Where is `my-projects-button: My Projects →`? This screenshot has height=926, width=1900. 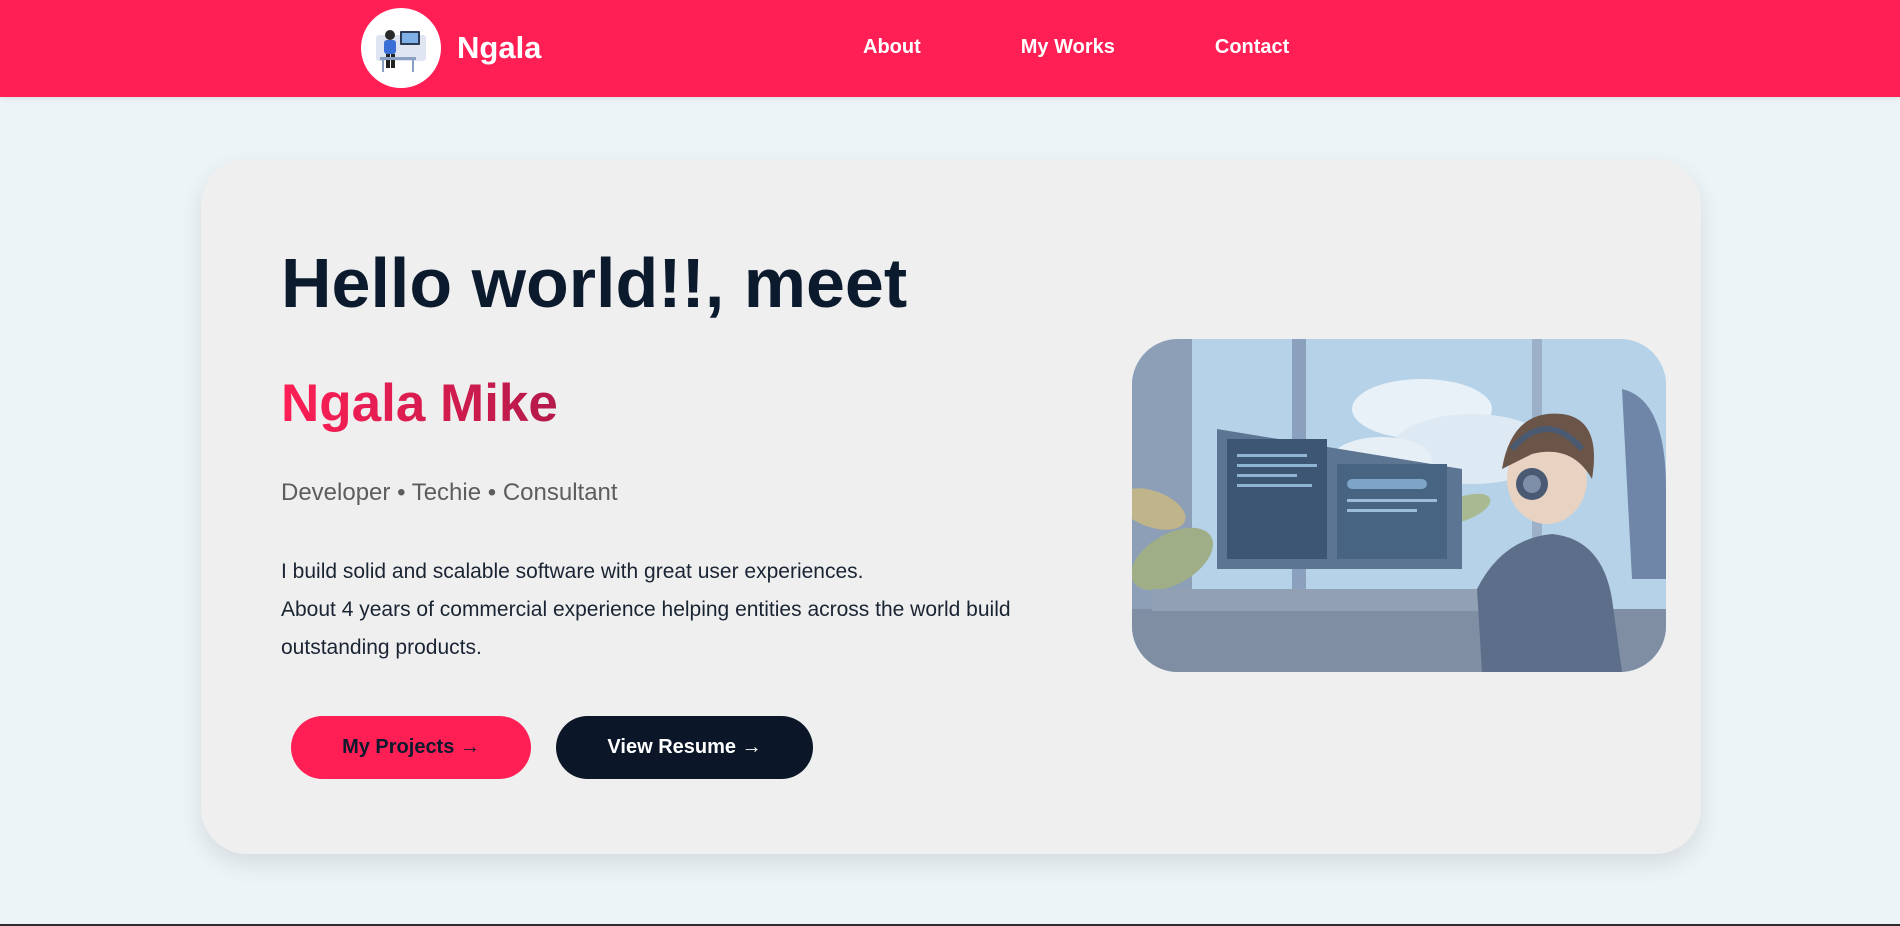
my-projects-button: My Projects → is located at coordinates (411, 747).